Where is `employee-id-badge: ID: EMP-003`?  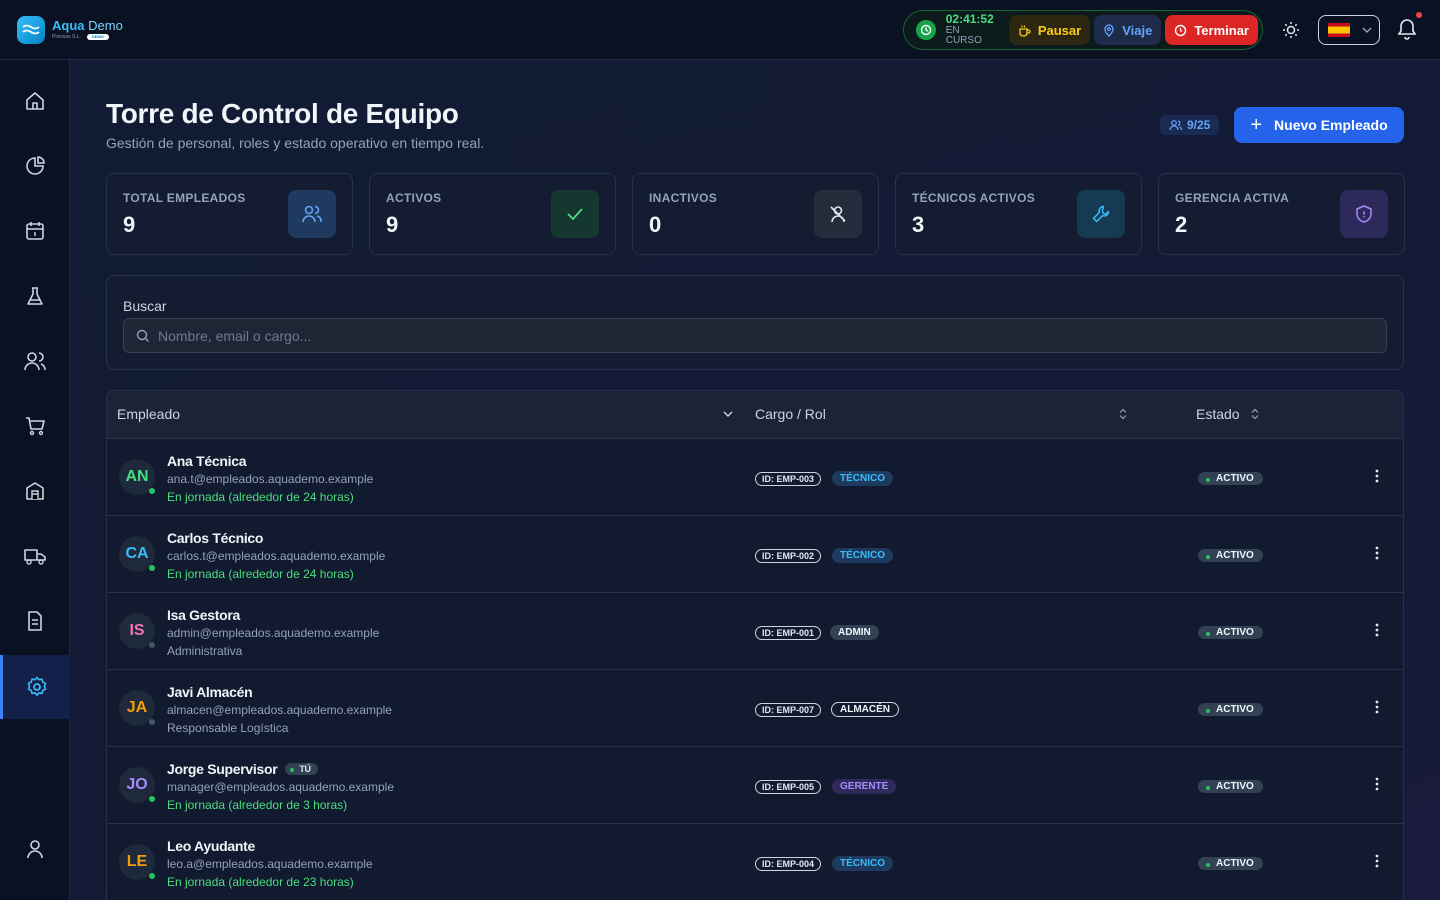
employee-id-badge: ID: EMP-003 is located at coordinates (788, 479).